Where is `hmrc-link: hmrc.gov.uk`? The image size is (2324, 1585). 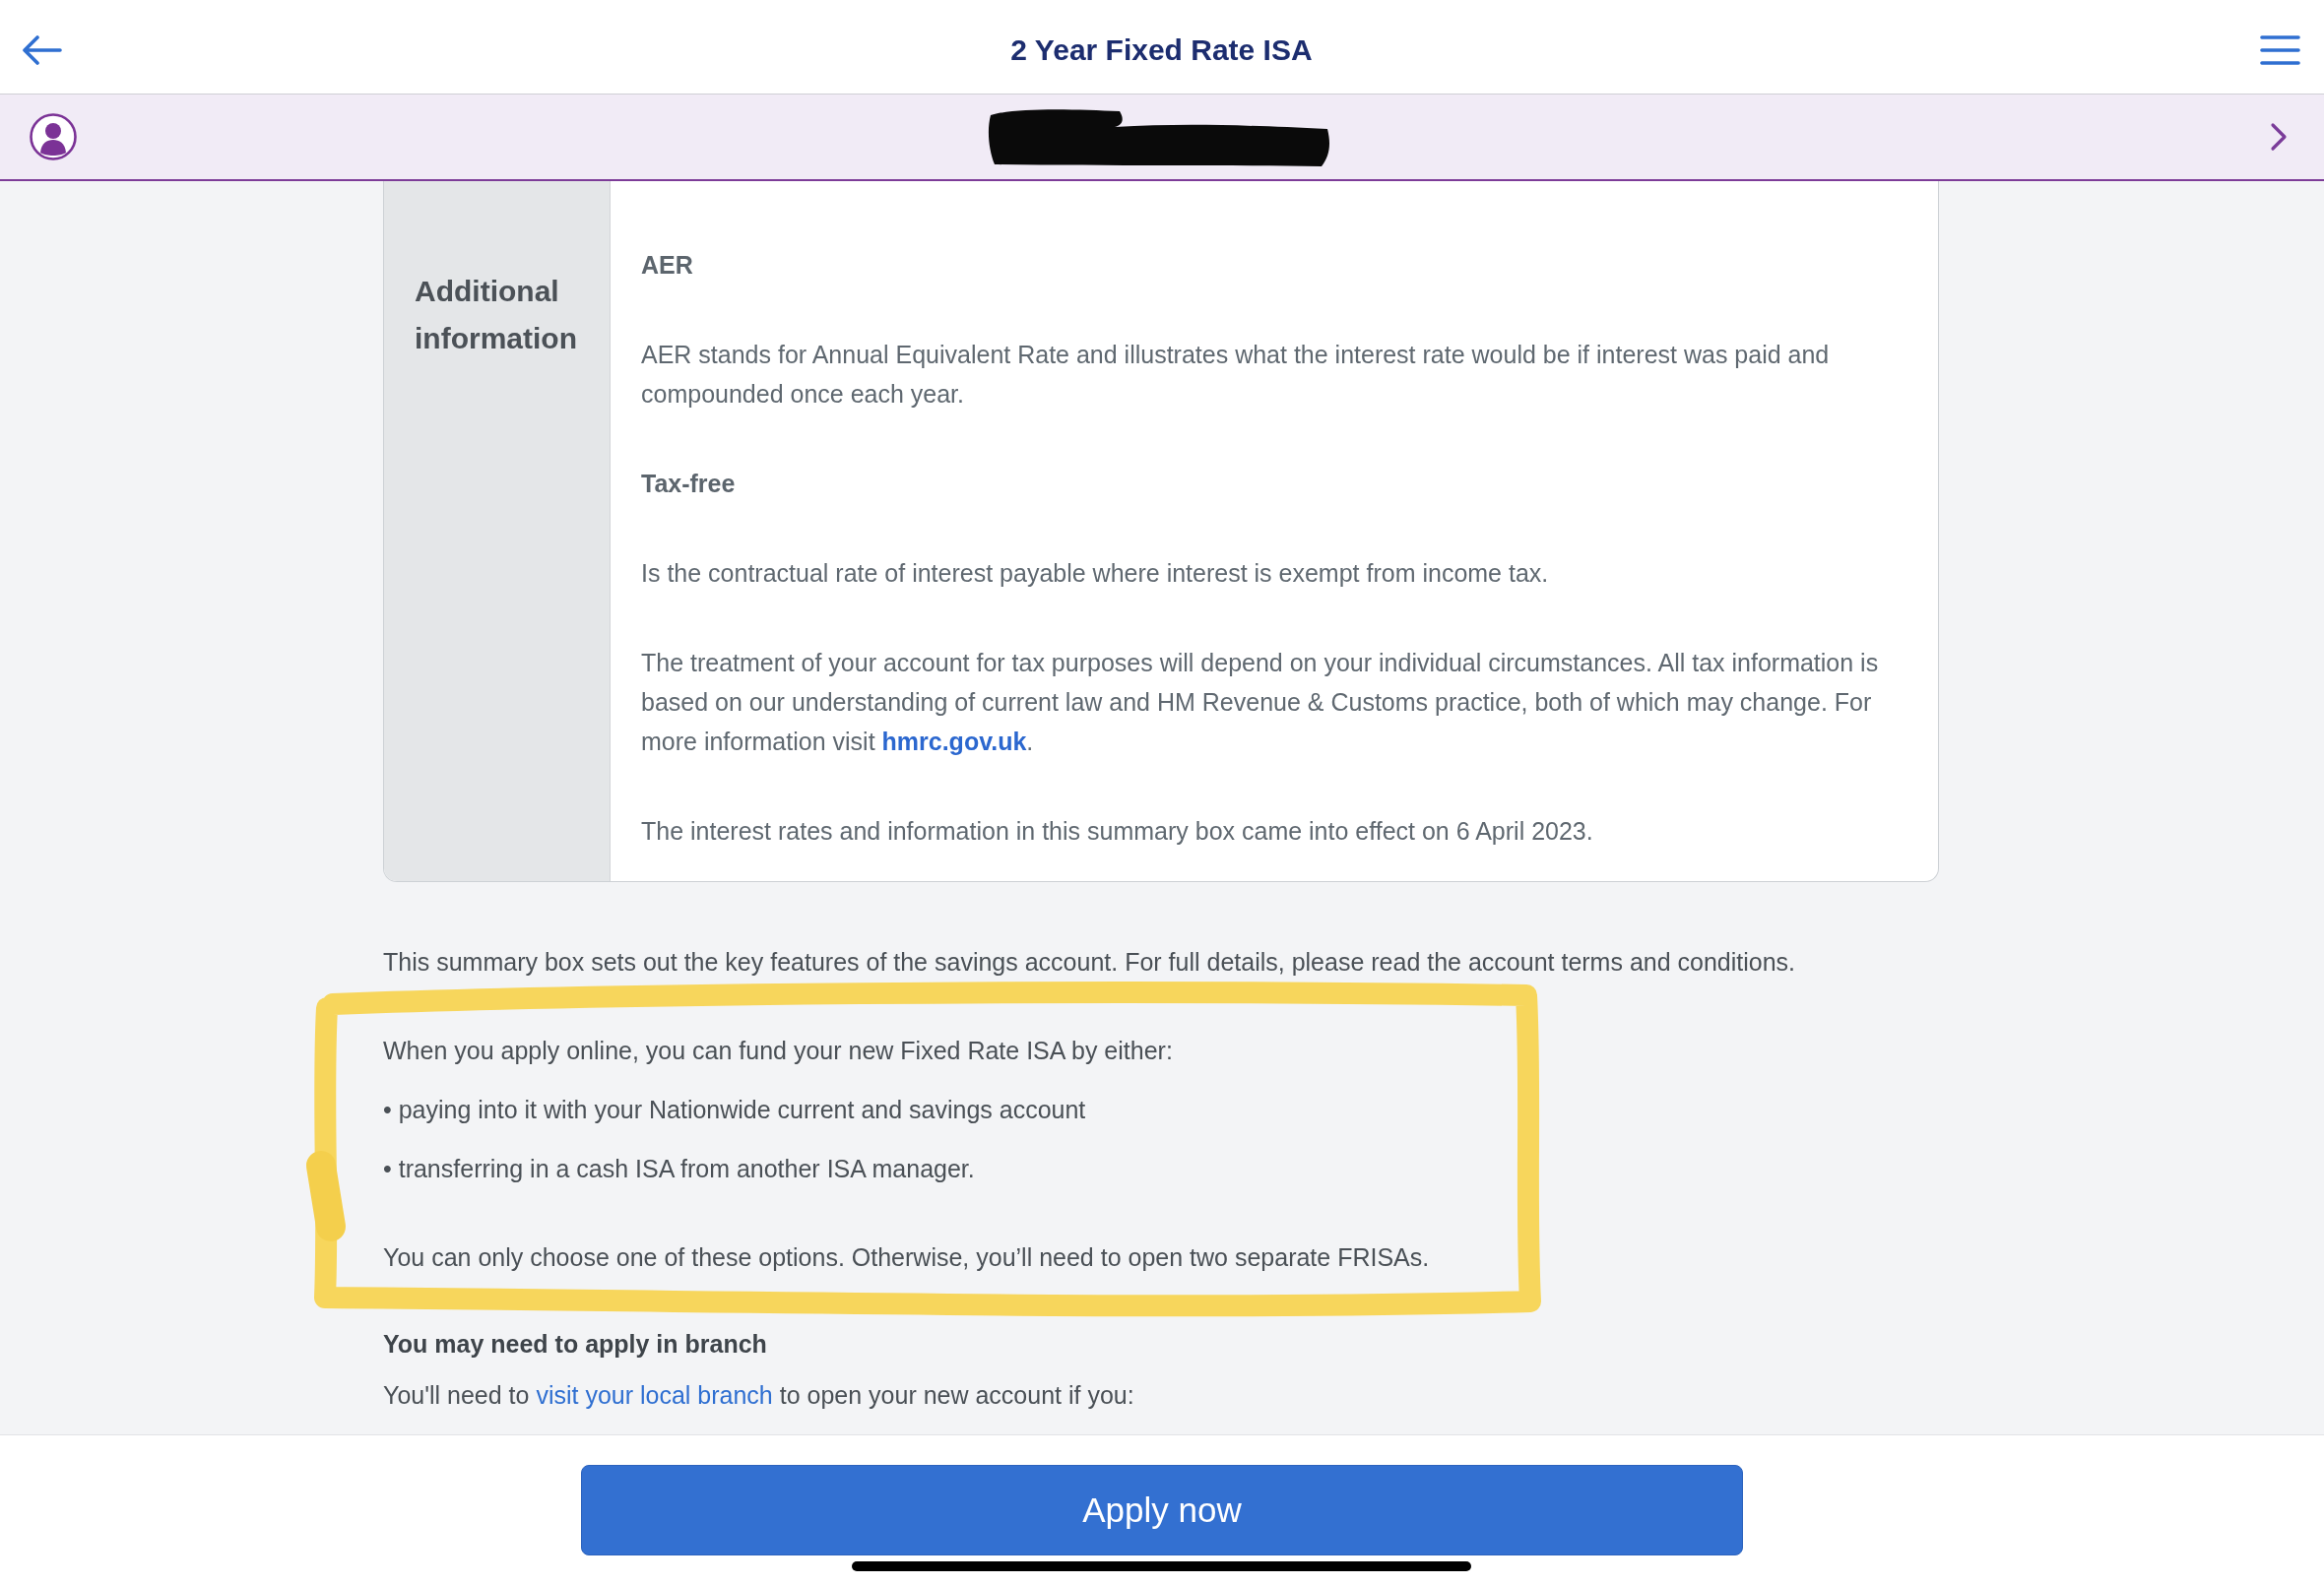
hmrc-link: hmrc.gov.uk is located at coordinates (954, 741).